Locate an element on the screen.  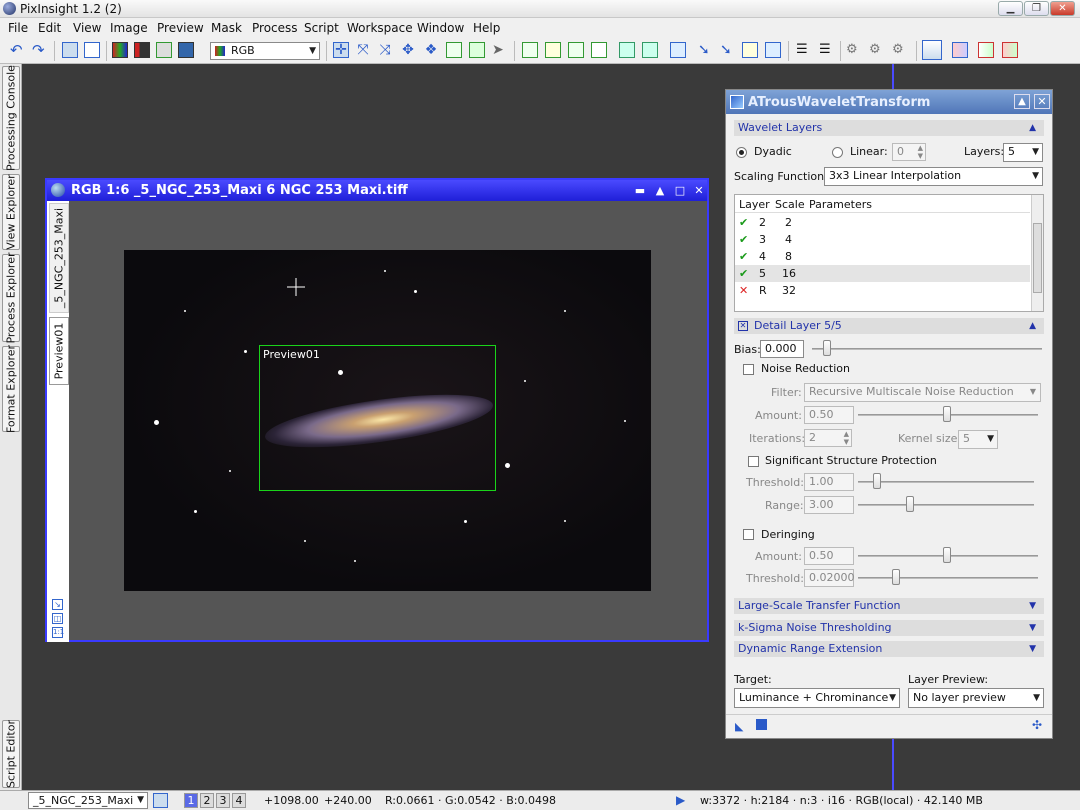
threshold-slider-handle is located at coordinates (877, 481).